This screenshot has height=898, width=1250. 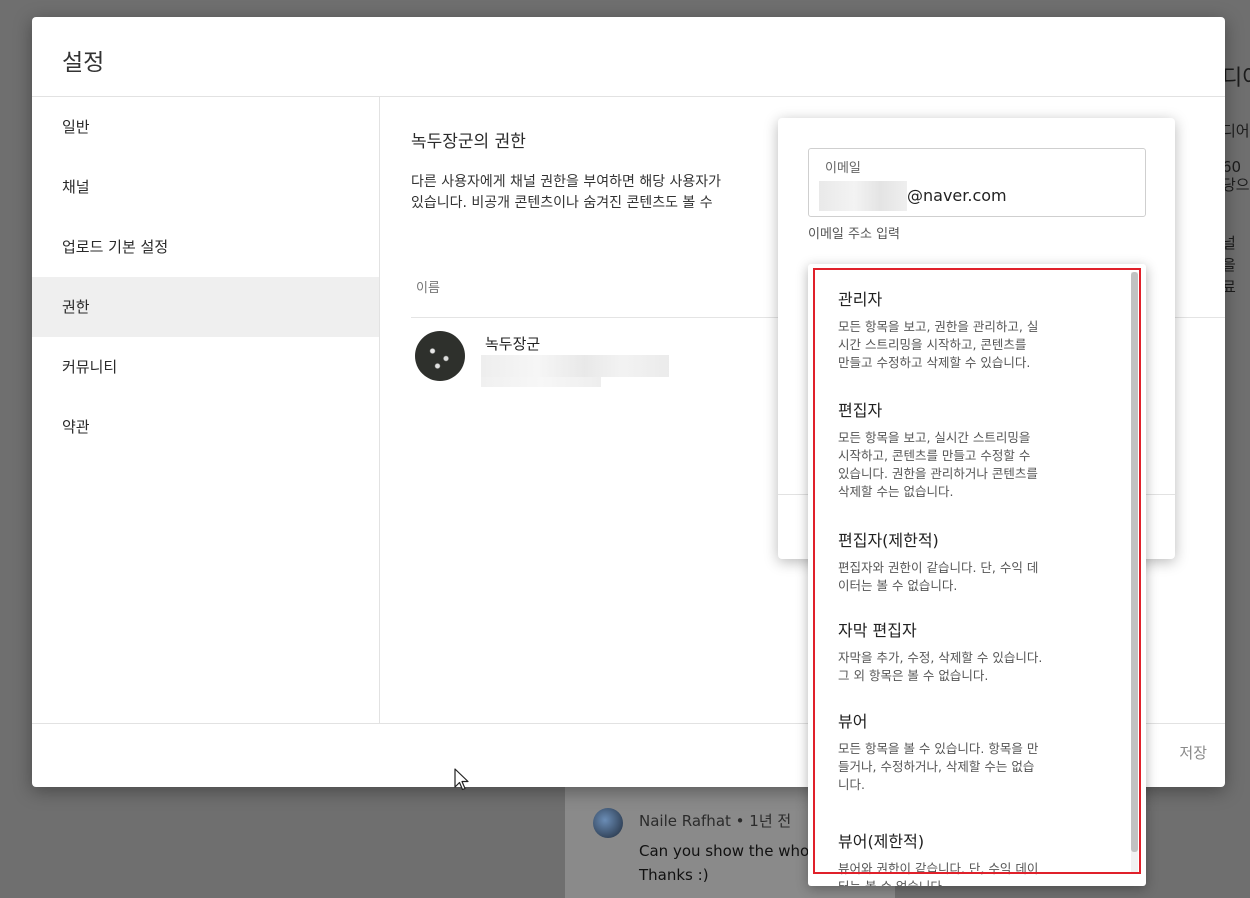 What do you see at coordinates (205, 247) in the screenshot?
I see `sidebar-item-upload-defaults: 업로드 기본 설정` at bounding box center [205, 247].